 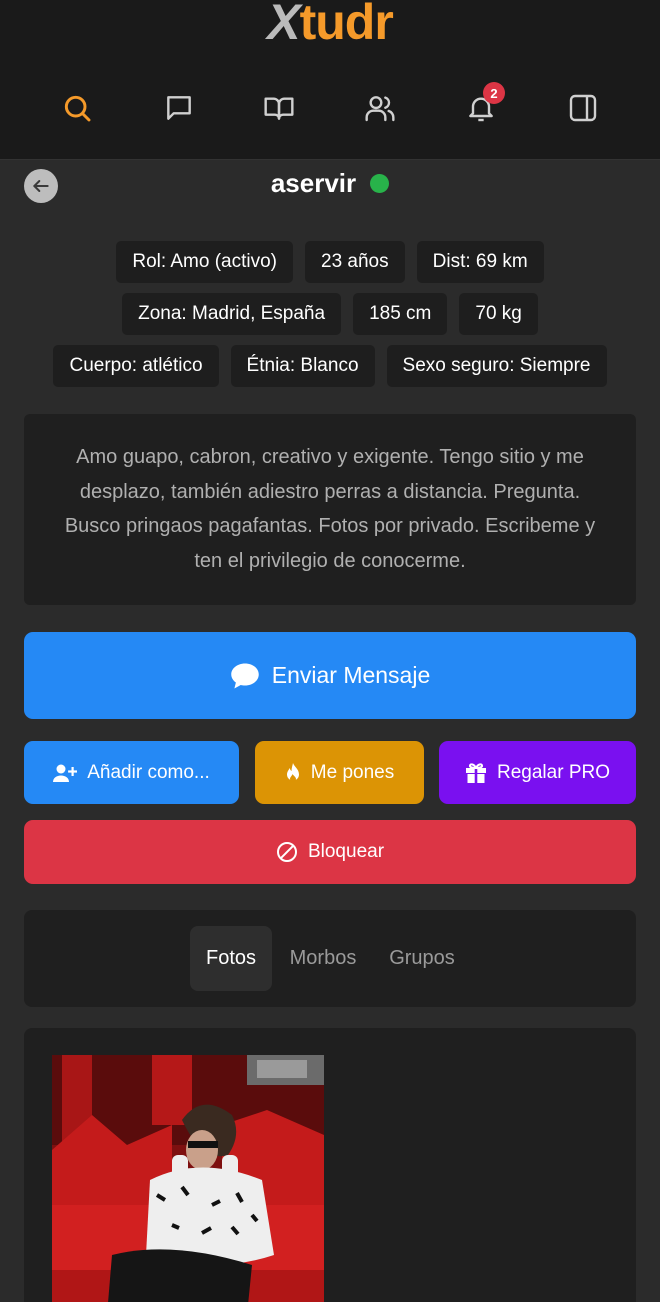 I want to click on sidebar-icon, so click(x=583, y=108).